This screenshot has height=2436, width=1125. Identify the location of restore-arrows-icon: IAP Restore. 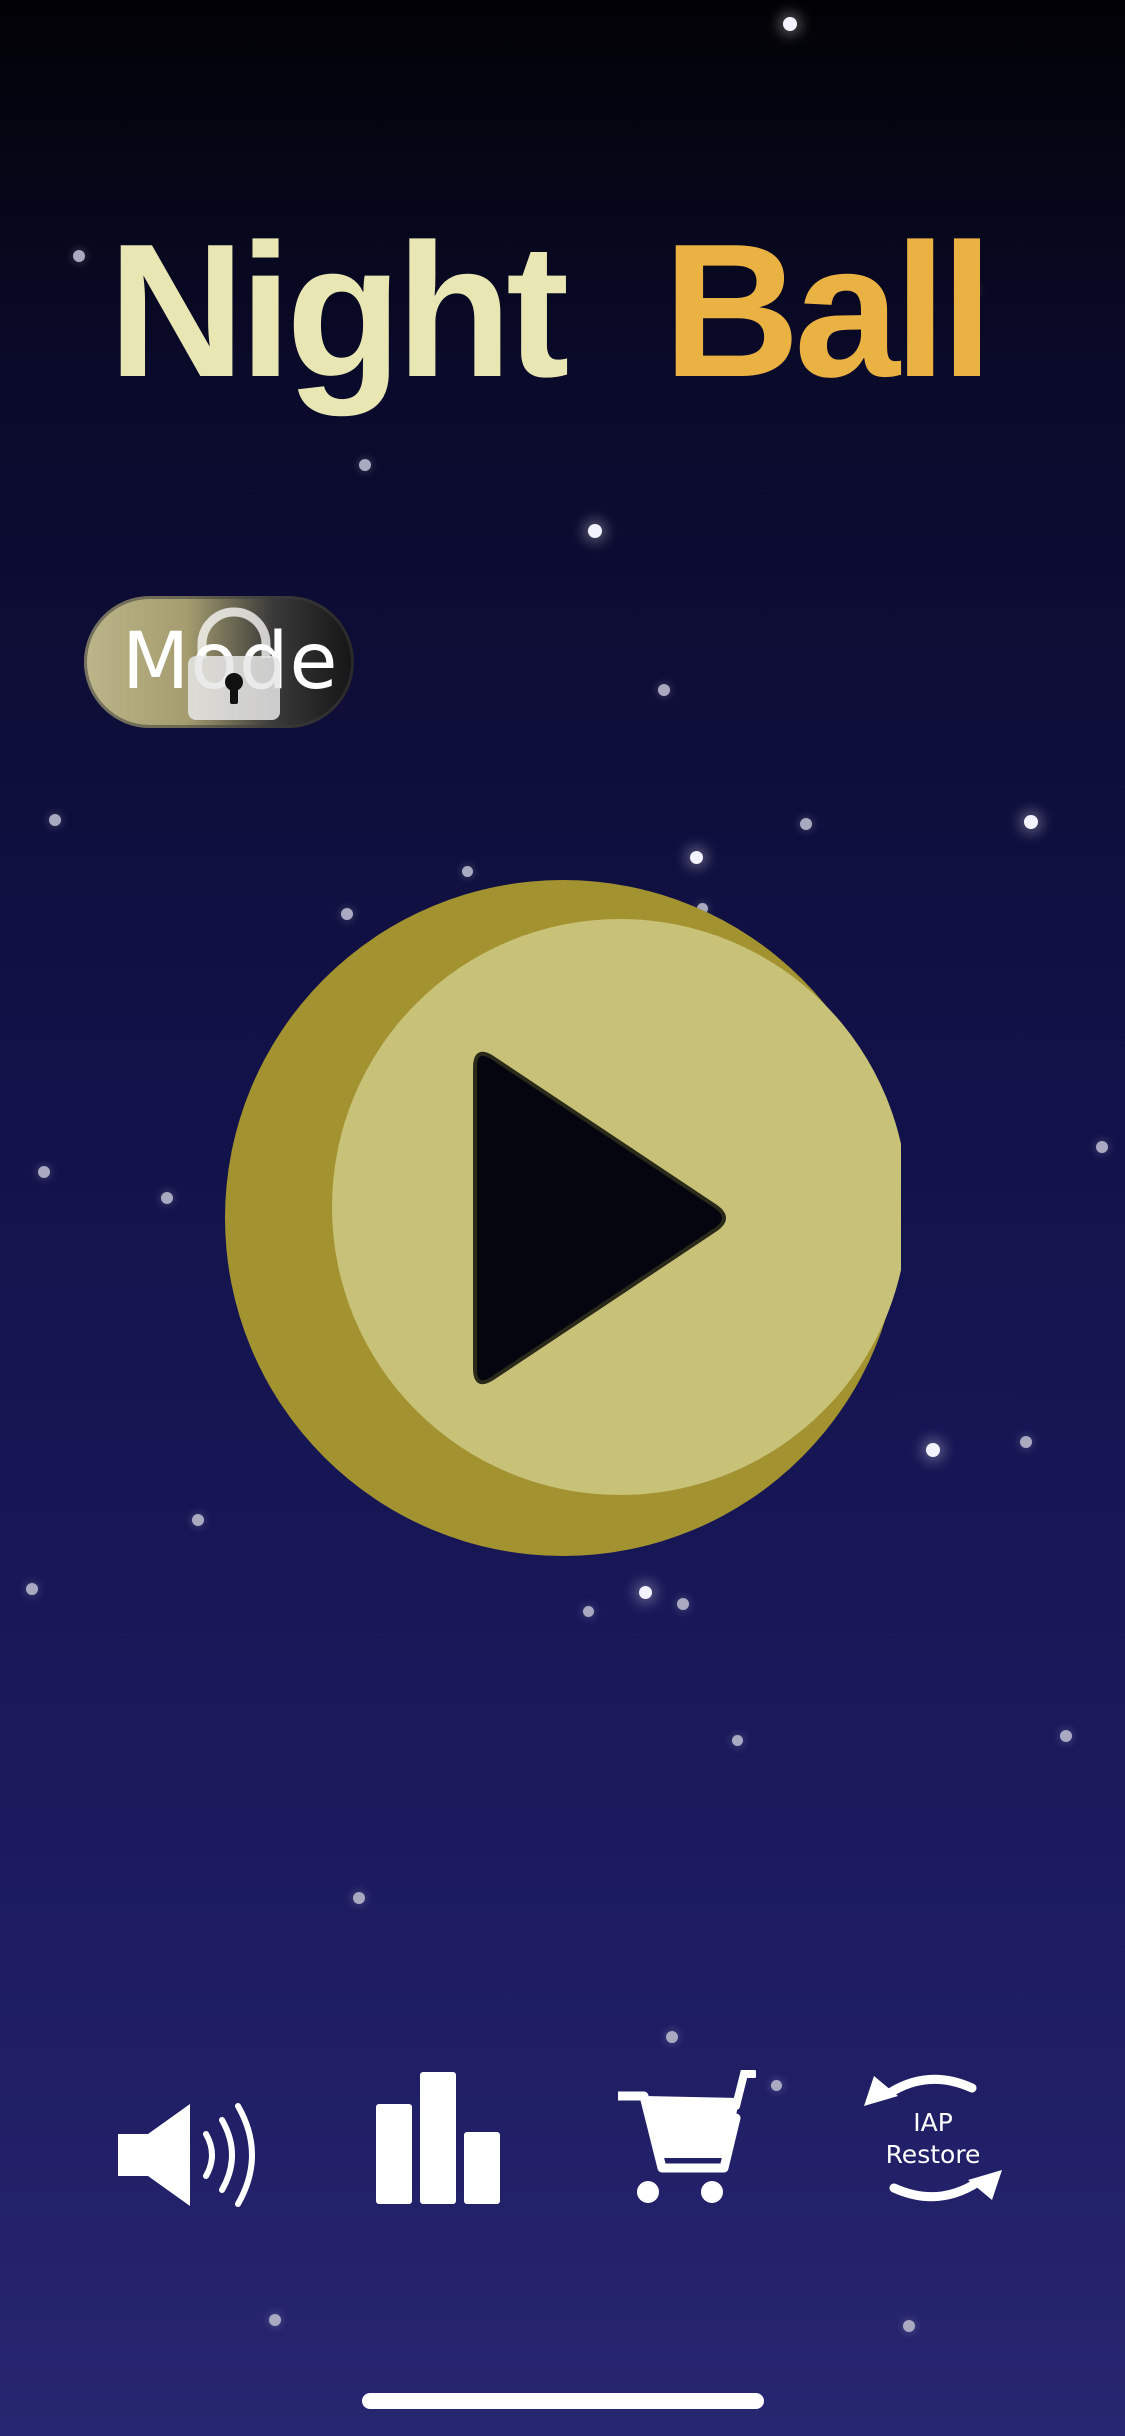
(933, 2138).